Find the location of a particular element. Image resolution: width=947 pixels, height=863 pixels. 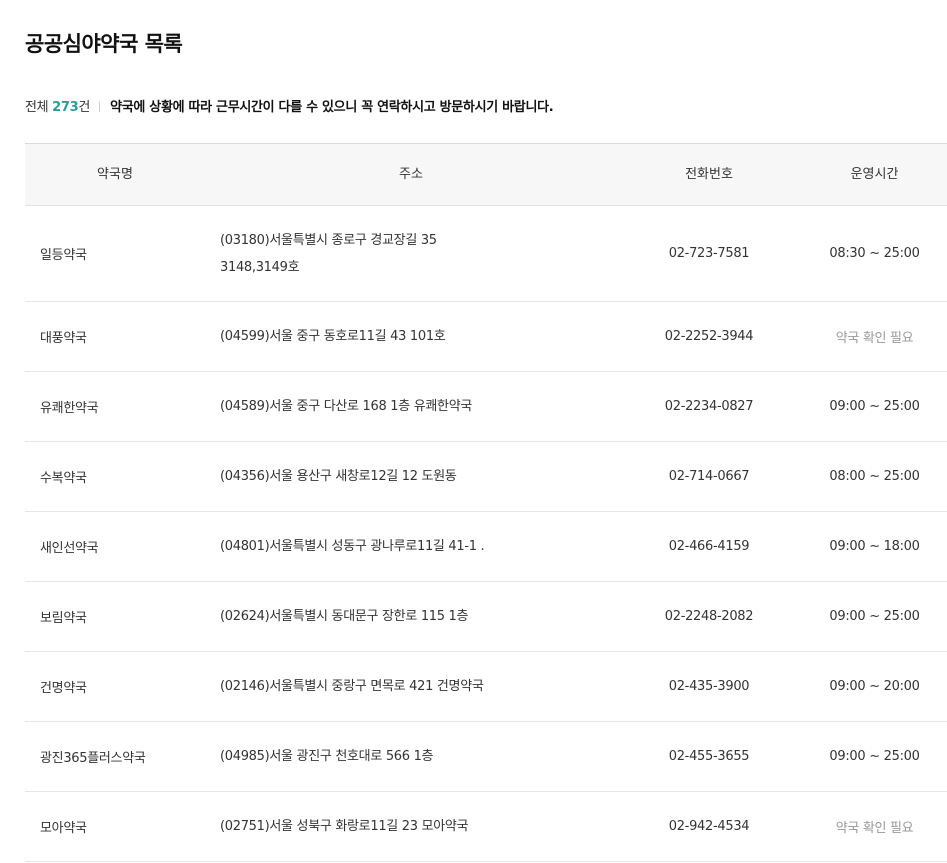

pharmacy-name: 수복약국 is located at coordinates (63, 478).